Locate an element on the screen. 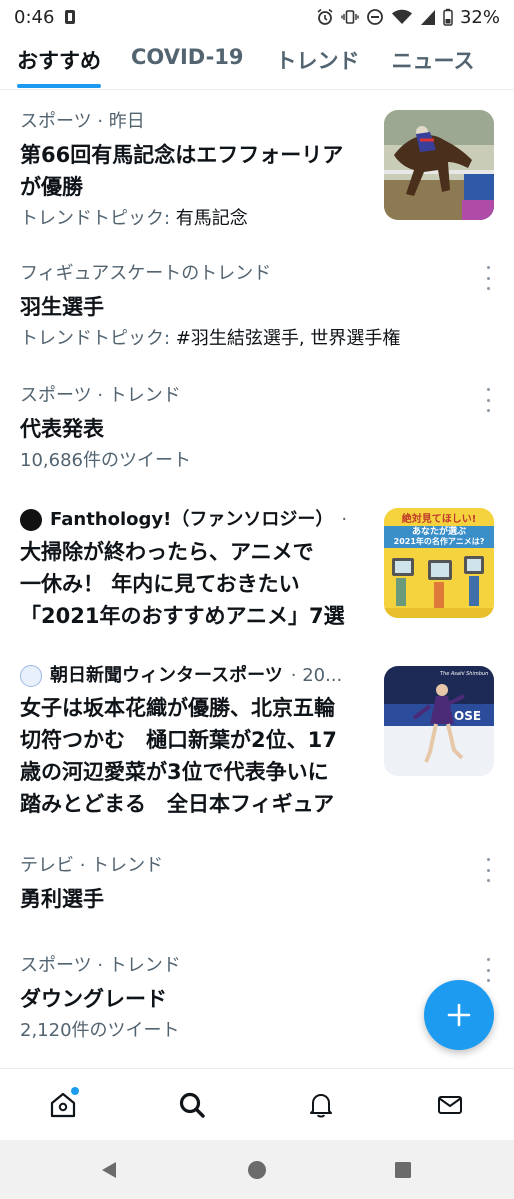  source-name: Fanthology!（ファンソロジー） is located at coordinates (192, 519).